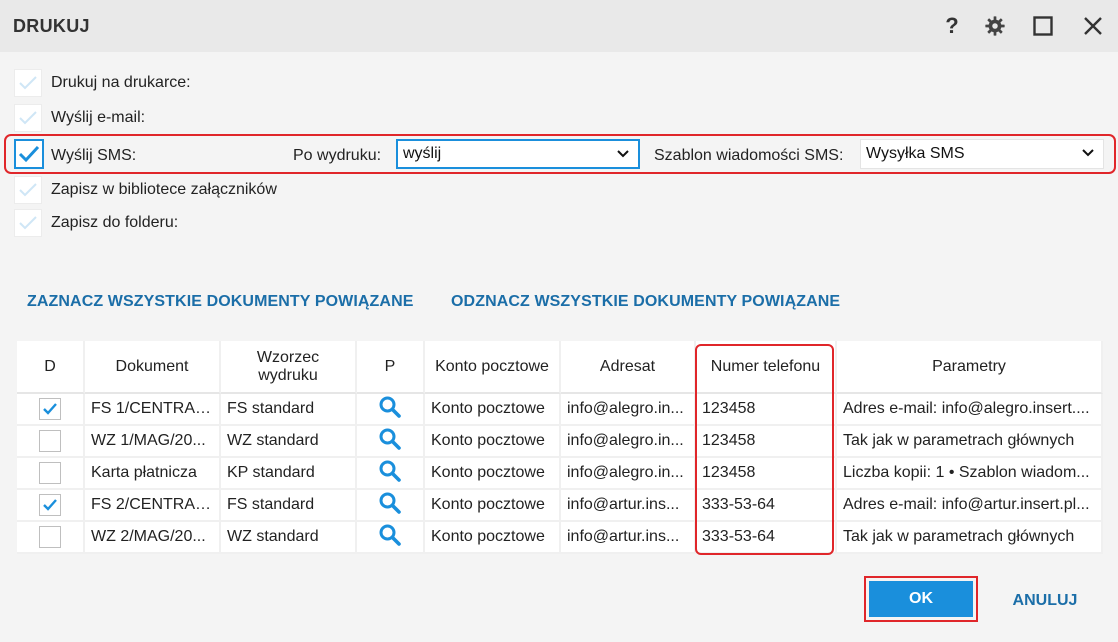 This screenshot has width=1118, height=642. I want to click on library-checkbox, so click(28, 190).